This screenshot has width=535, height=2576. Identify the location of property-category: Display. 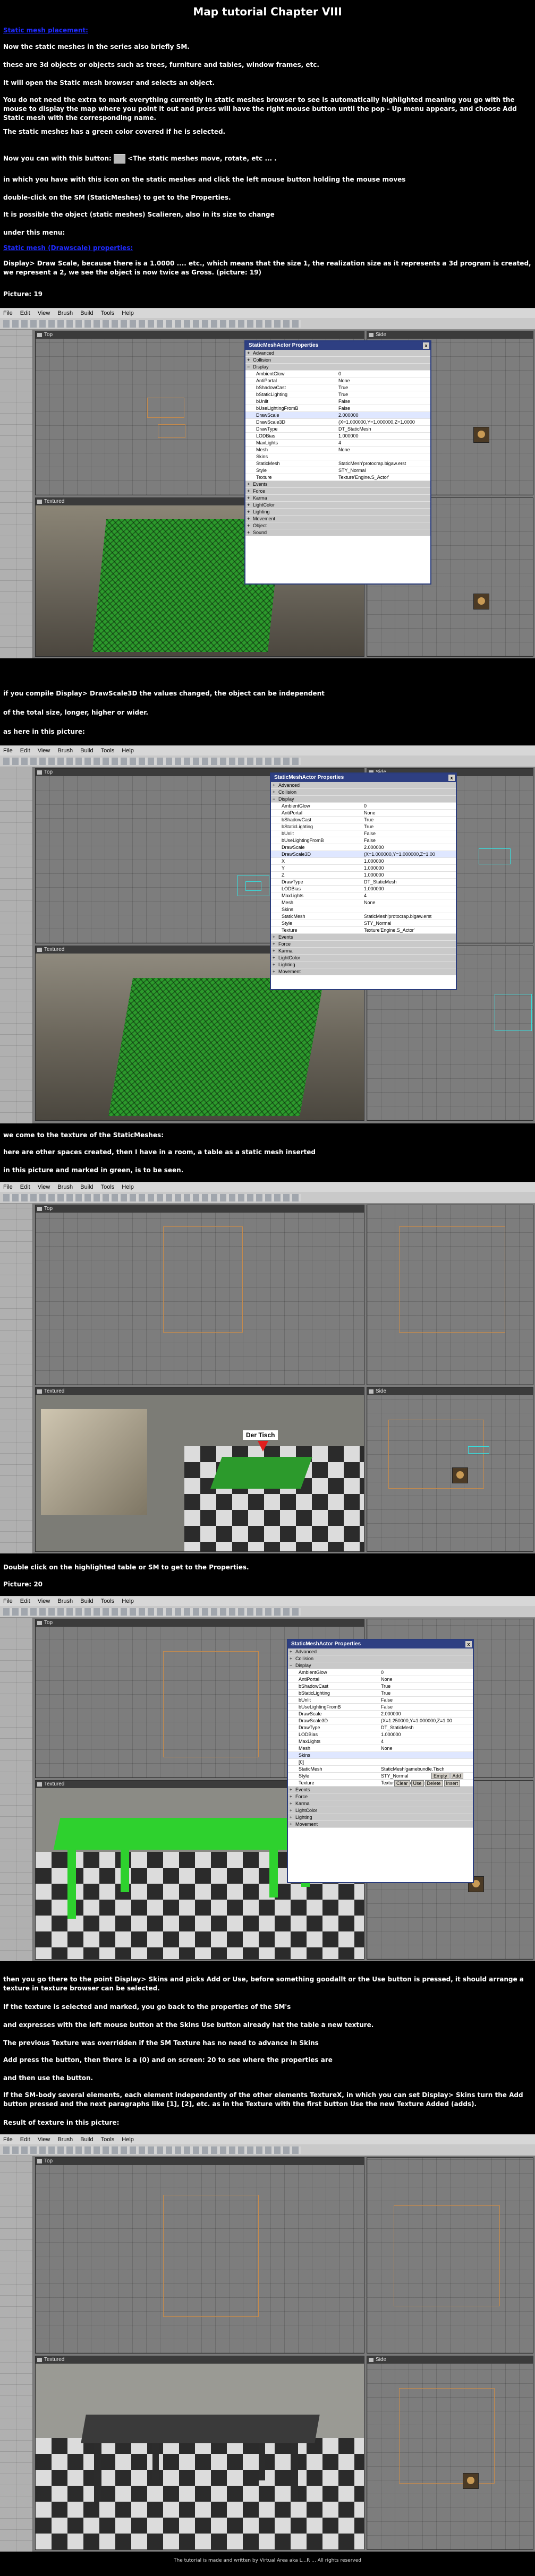
(363, 799).